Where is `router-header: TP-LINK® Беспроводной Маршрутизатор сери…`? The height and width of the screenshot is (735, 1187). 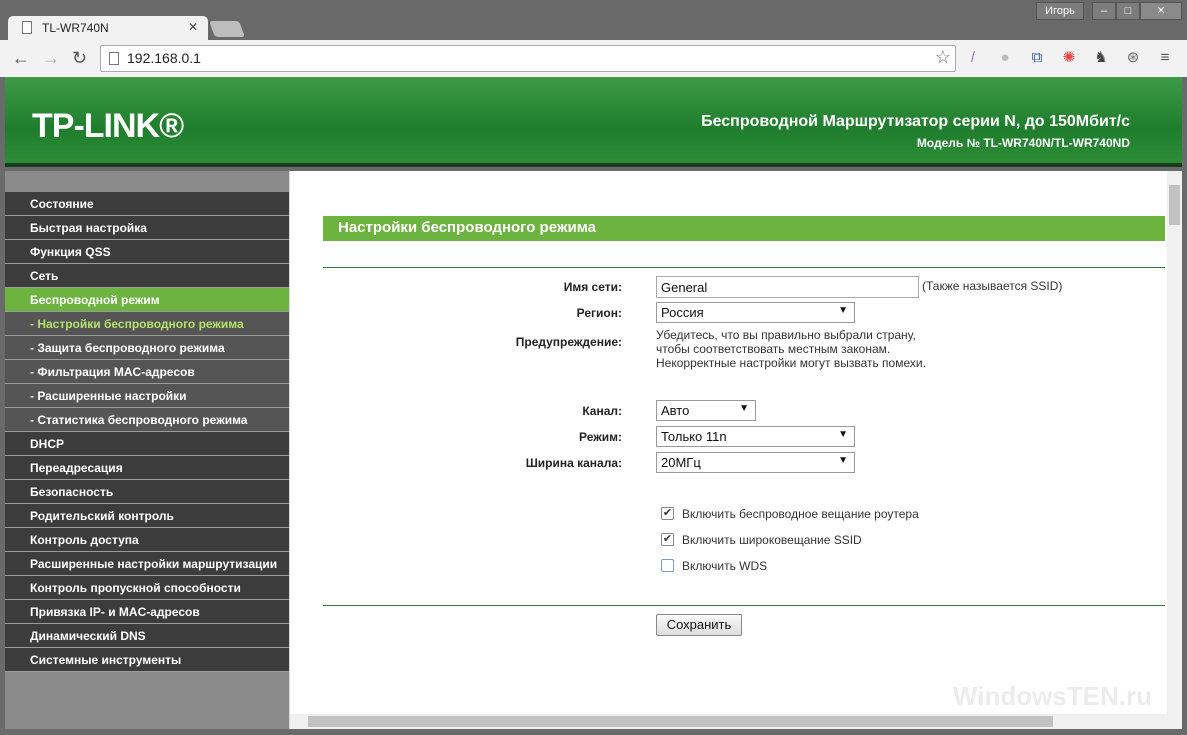
router-header: TP-LINK® Беспроводной Маршрутизатор сери… is located at coordinates (593, 122).